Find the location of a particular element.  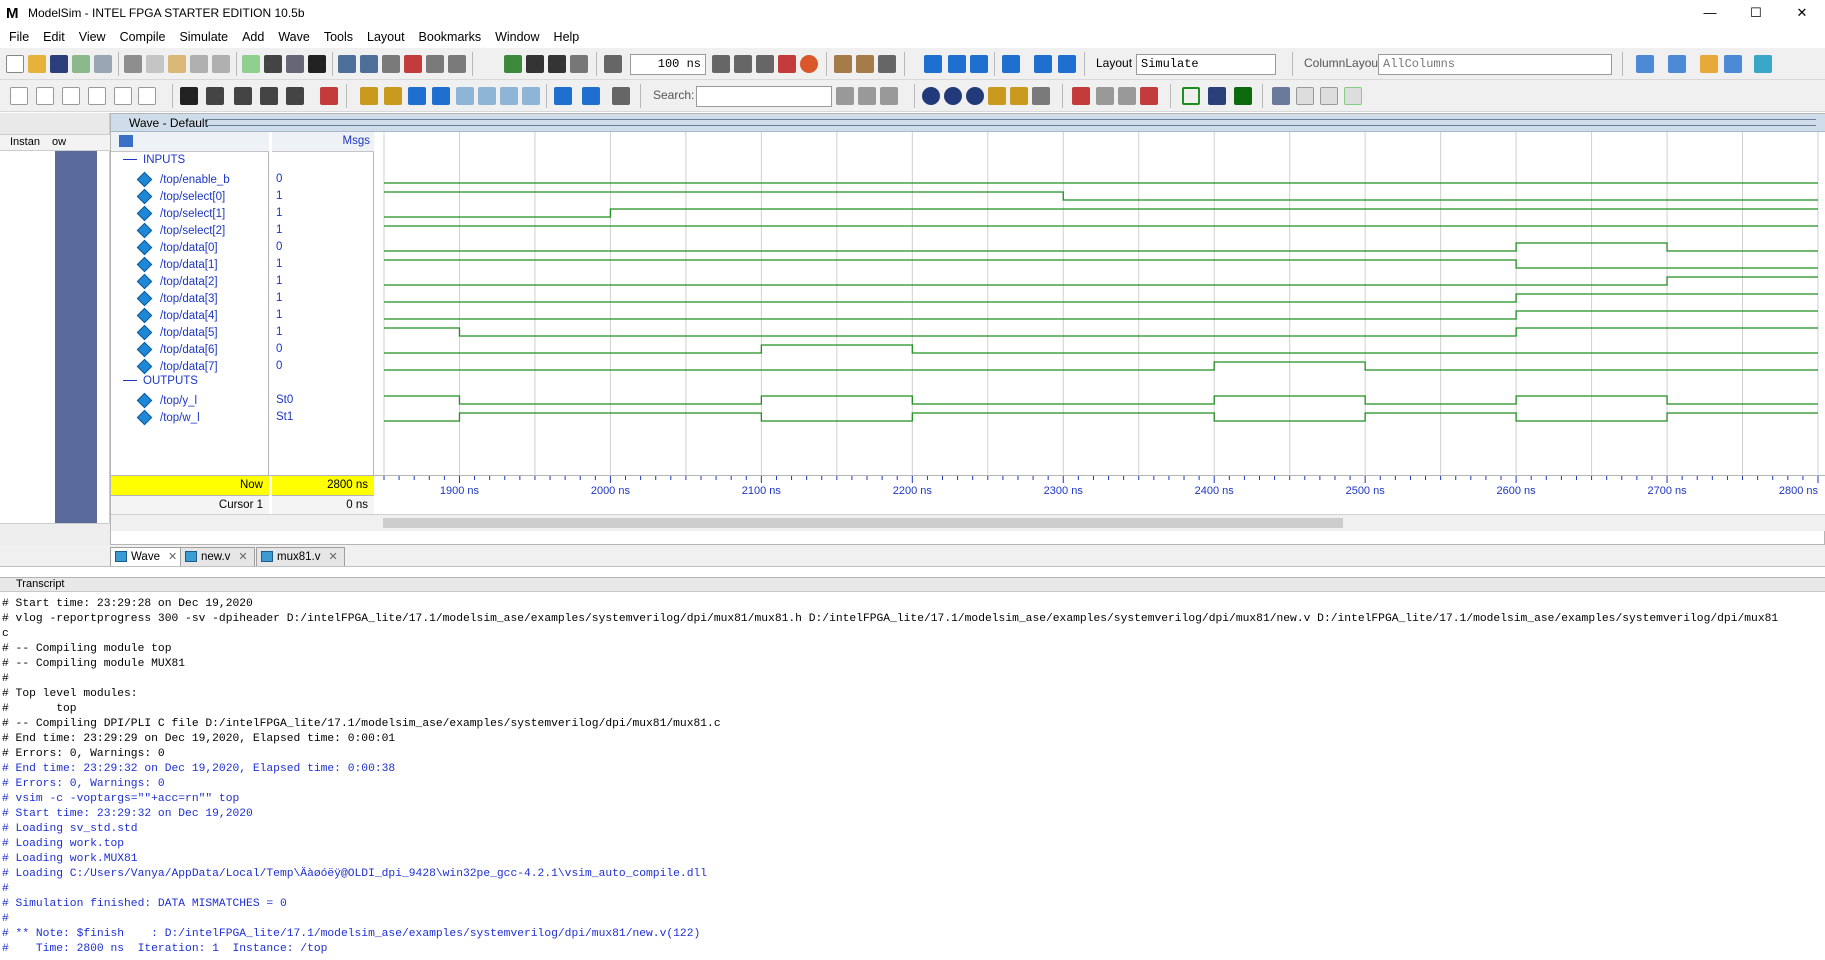

step-back-icon is located at coordinates (1043, 64).